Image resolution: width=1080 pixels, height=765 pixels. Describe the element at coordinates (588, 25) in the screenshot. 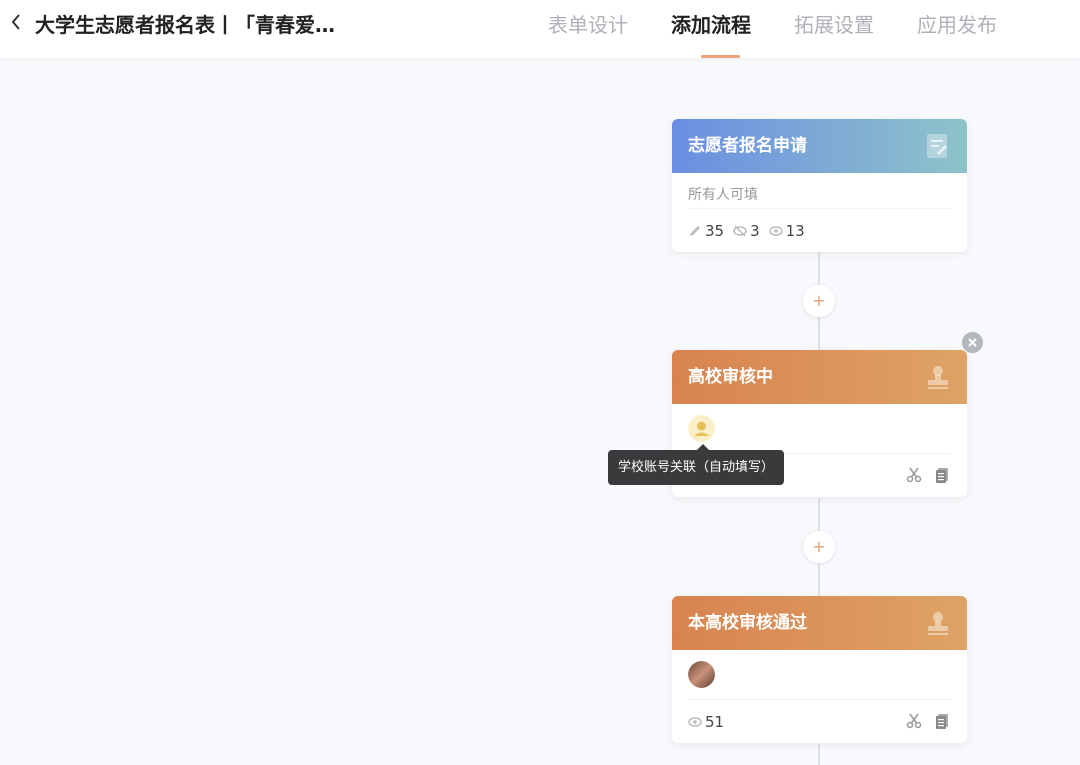

I see `tab-form-design: 表单设计` at that location.